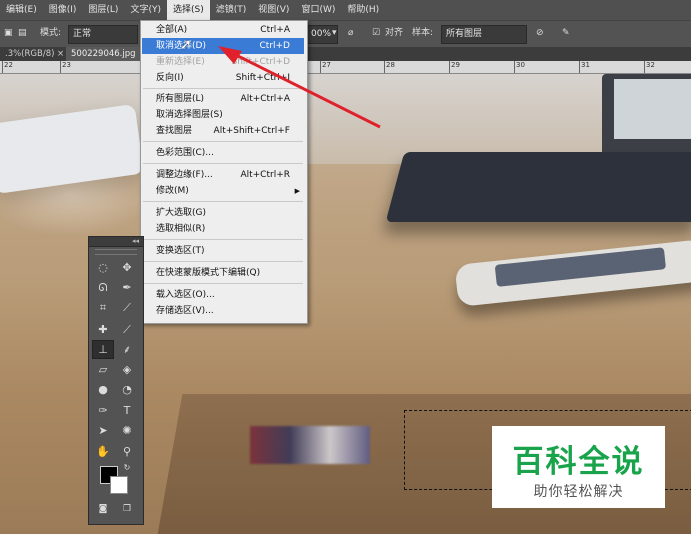 The width and height of the screenshot is (691, 534). I want to click on eyedropper-tool-icon: ⟋, so click(127, 307).